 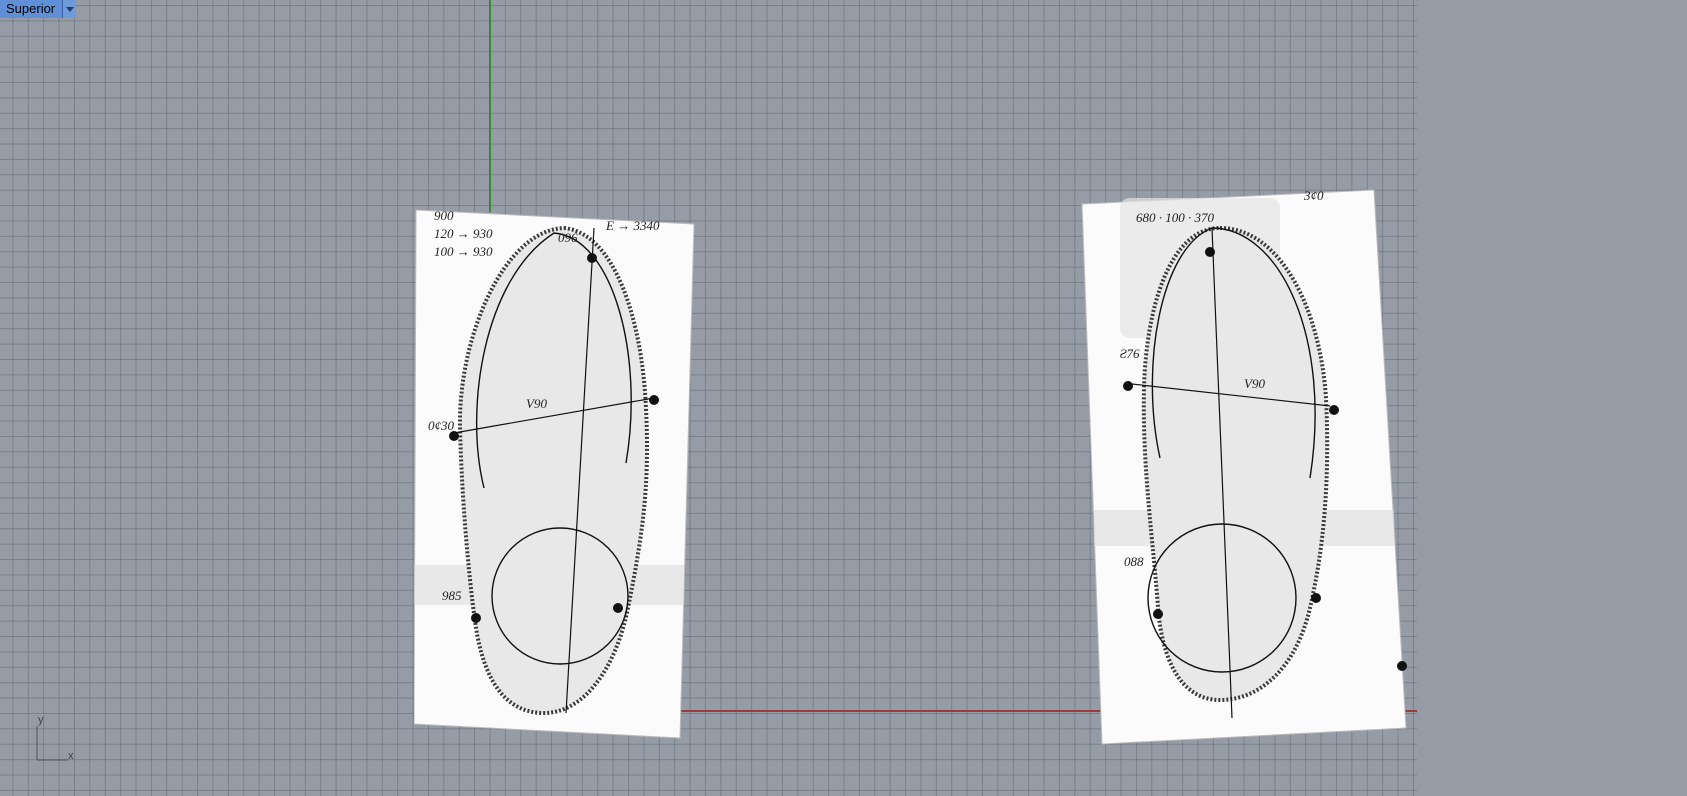 What do you see at coordinates (463, 251) in the screenshot?
I see `left-note-3: 100 → 930` at bounding box center [463, 251].